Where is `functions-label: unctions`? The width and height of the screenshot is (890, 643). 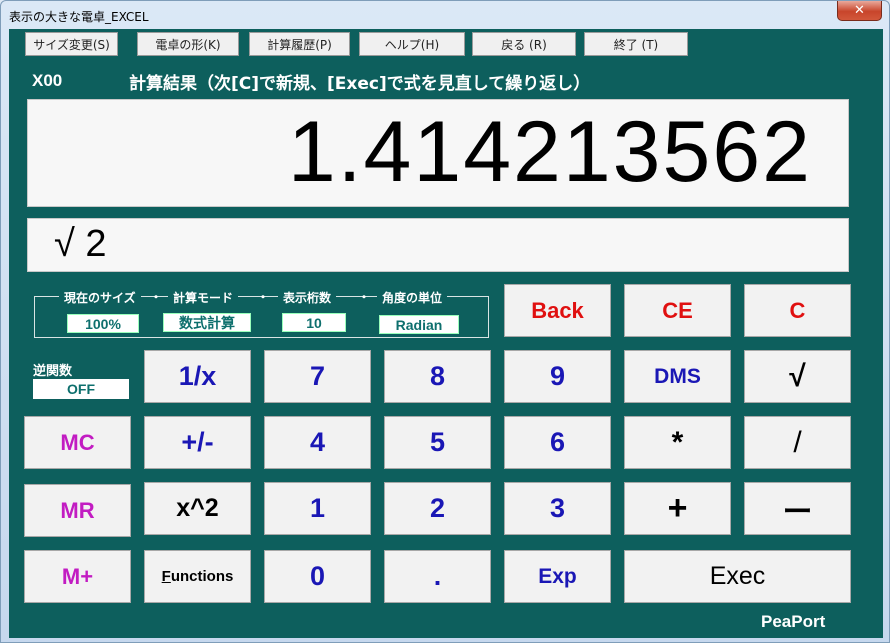 functions-label: unctions is located at coordinates (202, 576).